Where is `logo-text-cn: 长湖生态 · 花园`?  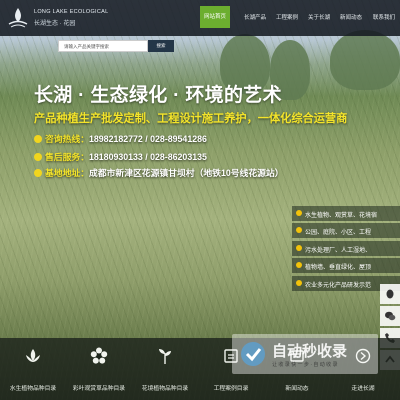
logo-text-cn: 长湖生态 · 花园 is located at coordinates (55, 24).